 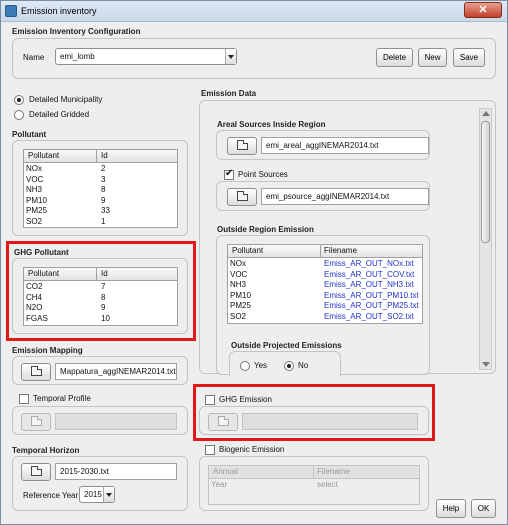 What do you see at coordinates (24, 399) in the screenshot?
I see `temporal-profile-checkbox` at bounding box center [24, 399].